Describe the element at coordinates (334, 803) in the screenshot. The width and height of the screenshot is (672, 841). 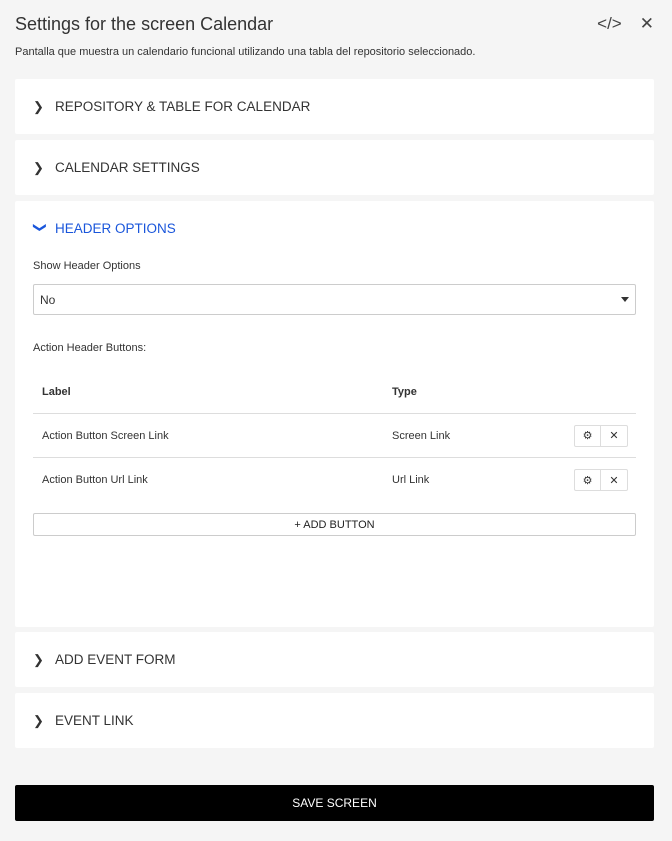
I see `save-screen-button: SAVE SCREEN` at that location.